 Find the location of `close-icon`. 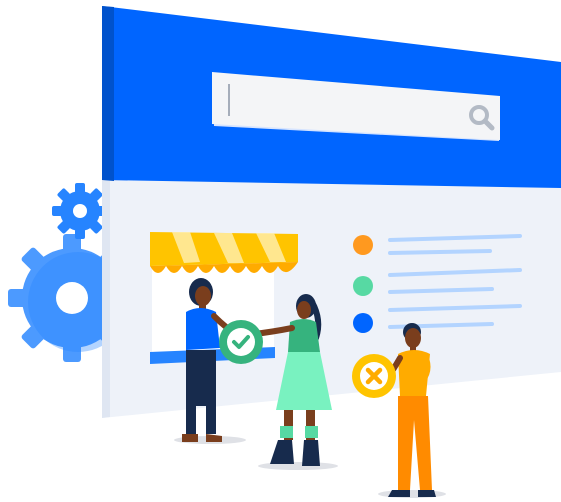

close-icon is located at coordinates (374, 376).